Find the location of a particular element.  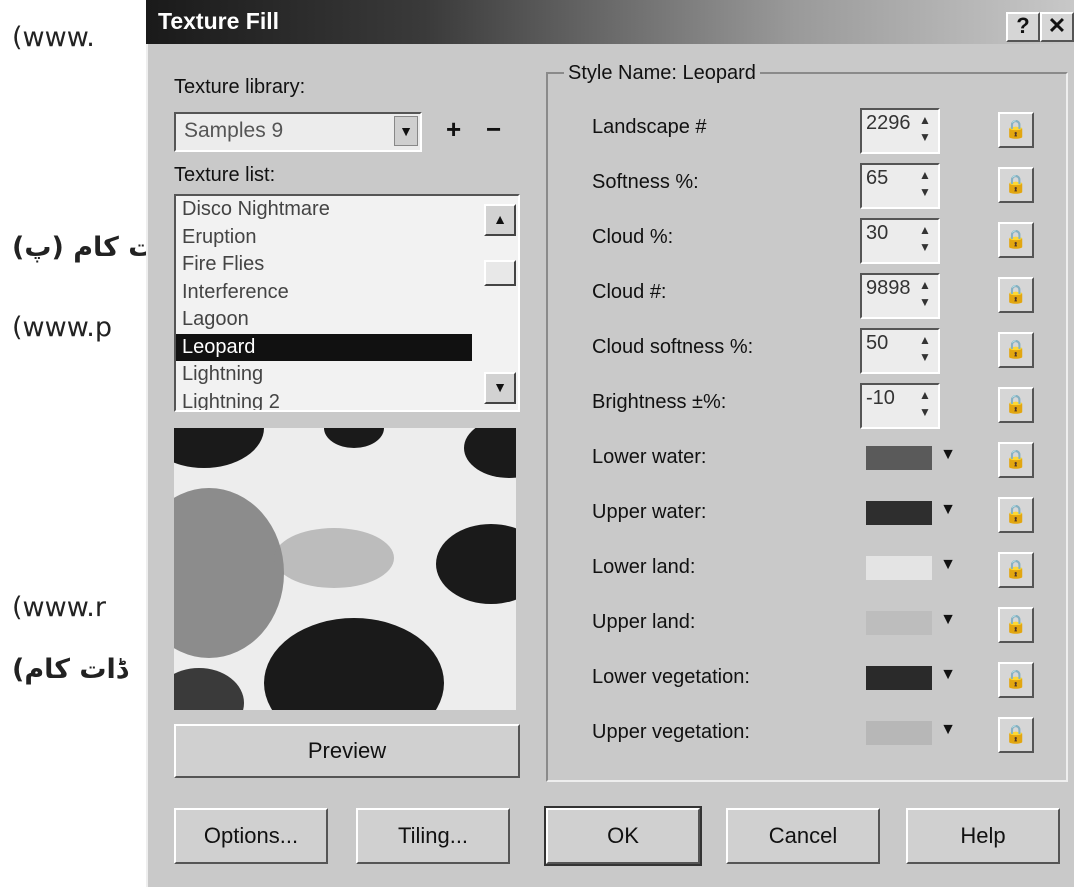

color-label: Upper land: is located at coordinates (644, 622).